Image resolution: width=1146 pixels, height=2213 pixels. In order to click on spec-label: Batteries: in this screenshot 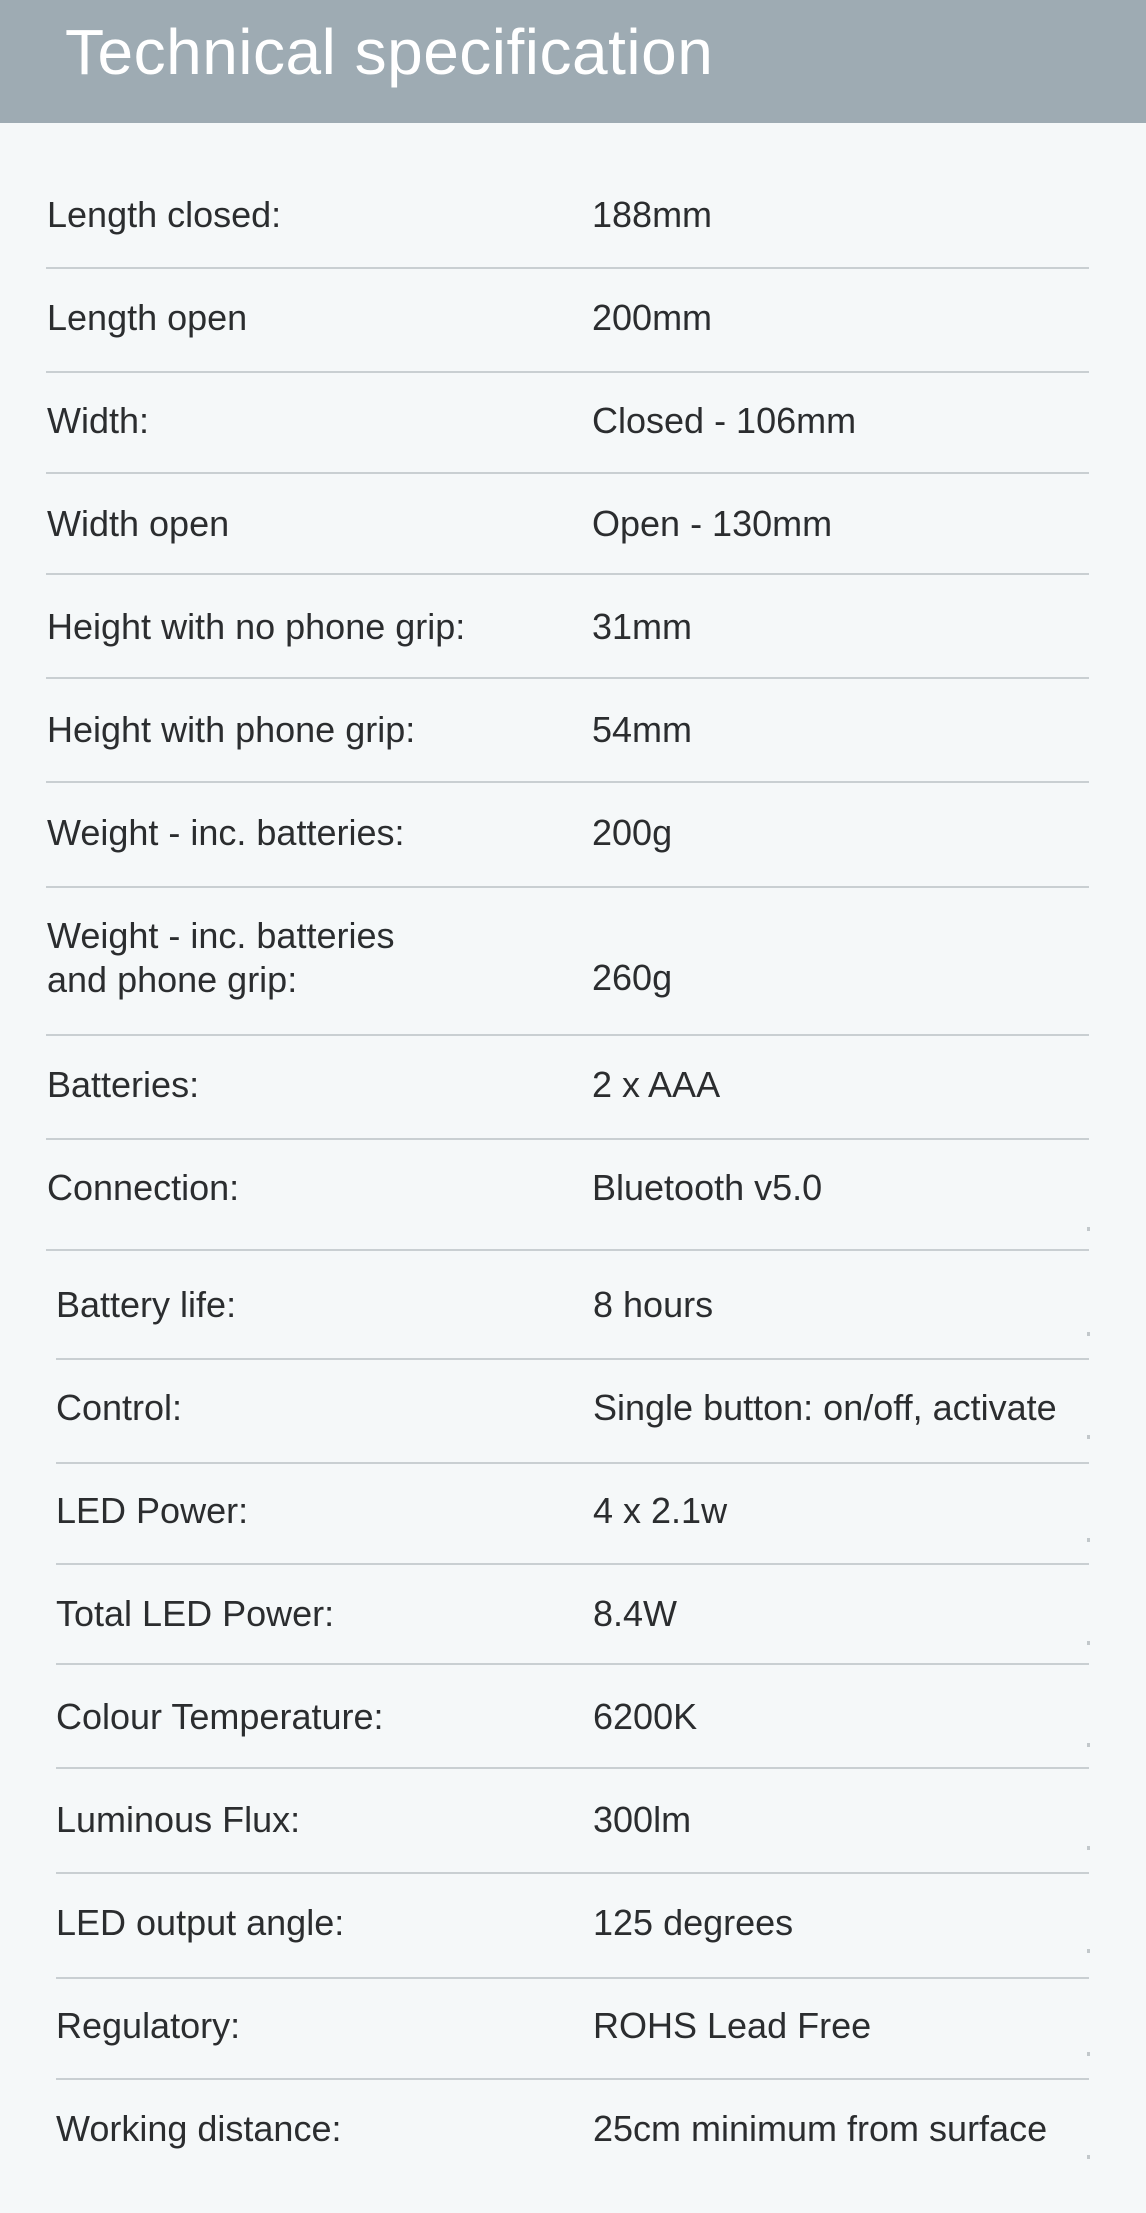, I will do `click(123, 1084)`.